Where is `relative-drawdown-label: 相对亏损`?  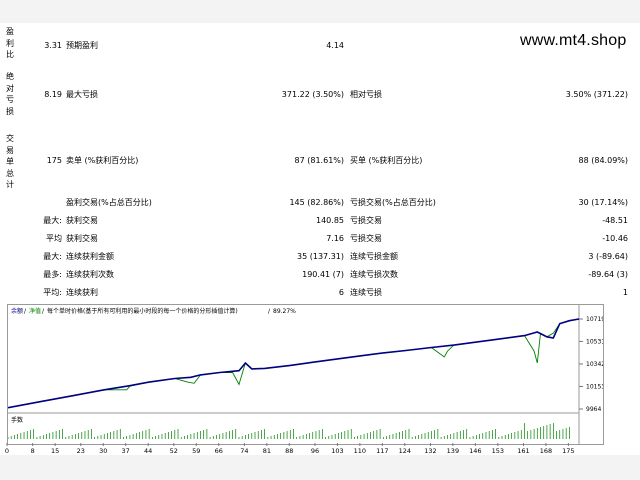 relative-drawdown-label: 相对亏损 is located at coordinates (366, 94).